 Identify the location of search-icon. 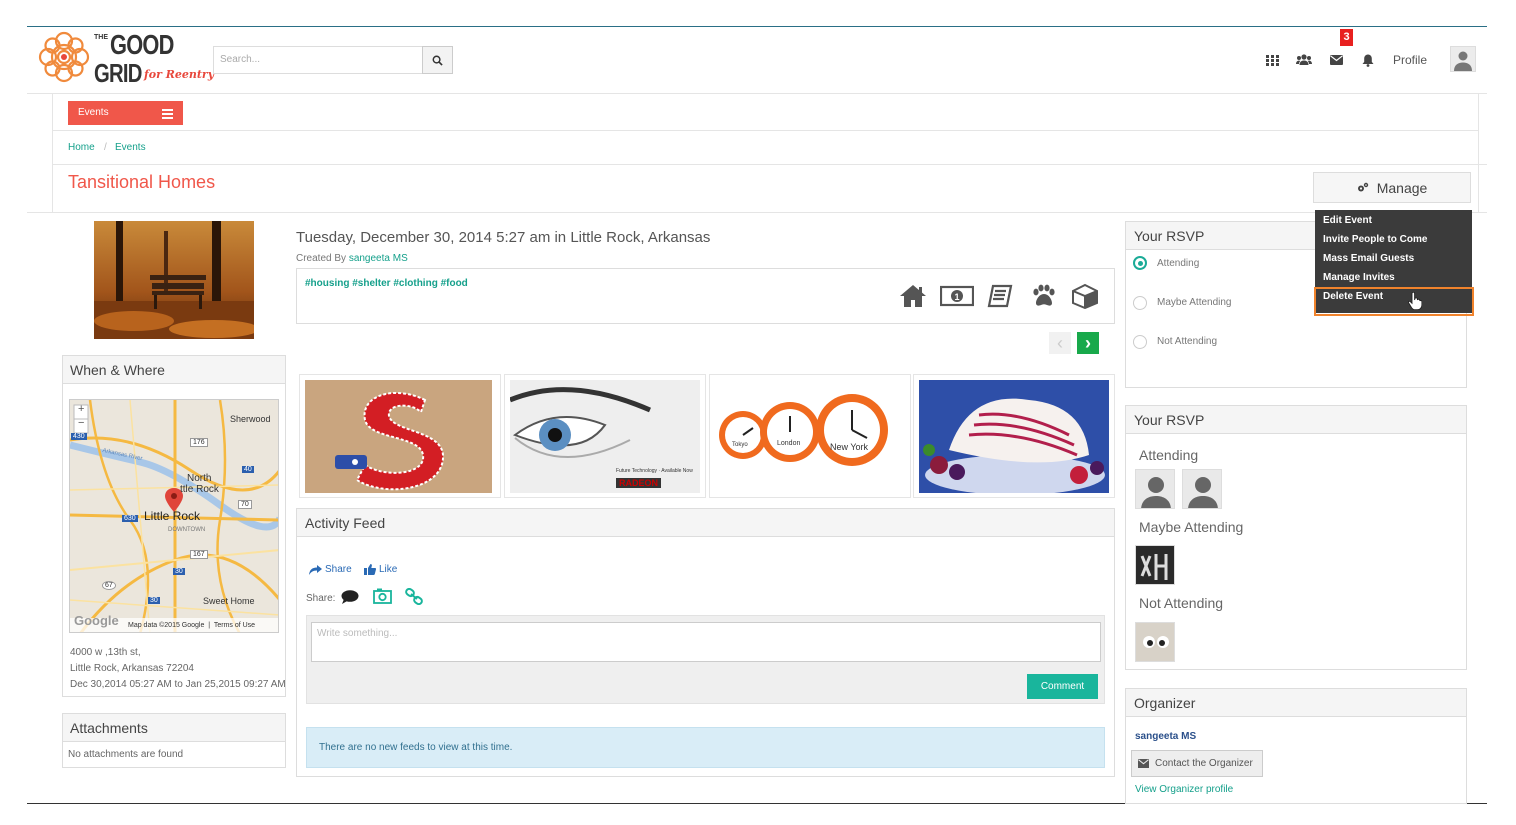
(437, 60).